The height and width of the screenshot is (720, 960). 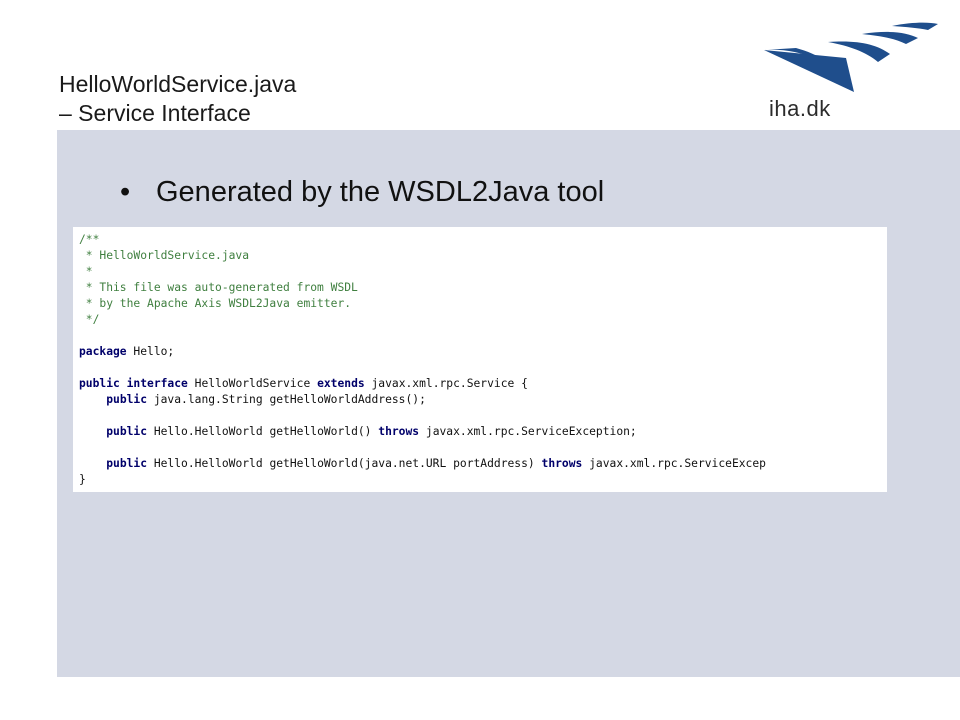 What do you see at coordinates (674, 463) in the screenshot?
I see `code-text: javax.xml.rpc.ServiceExcep` at bounding box center [674, 463].